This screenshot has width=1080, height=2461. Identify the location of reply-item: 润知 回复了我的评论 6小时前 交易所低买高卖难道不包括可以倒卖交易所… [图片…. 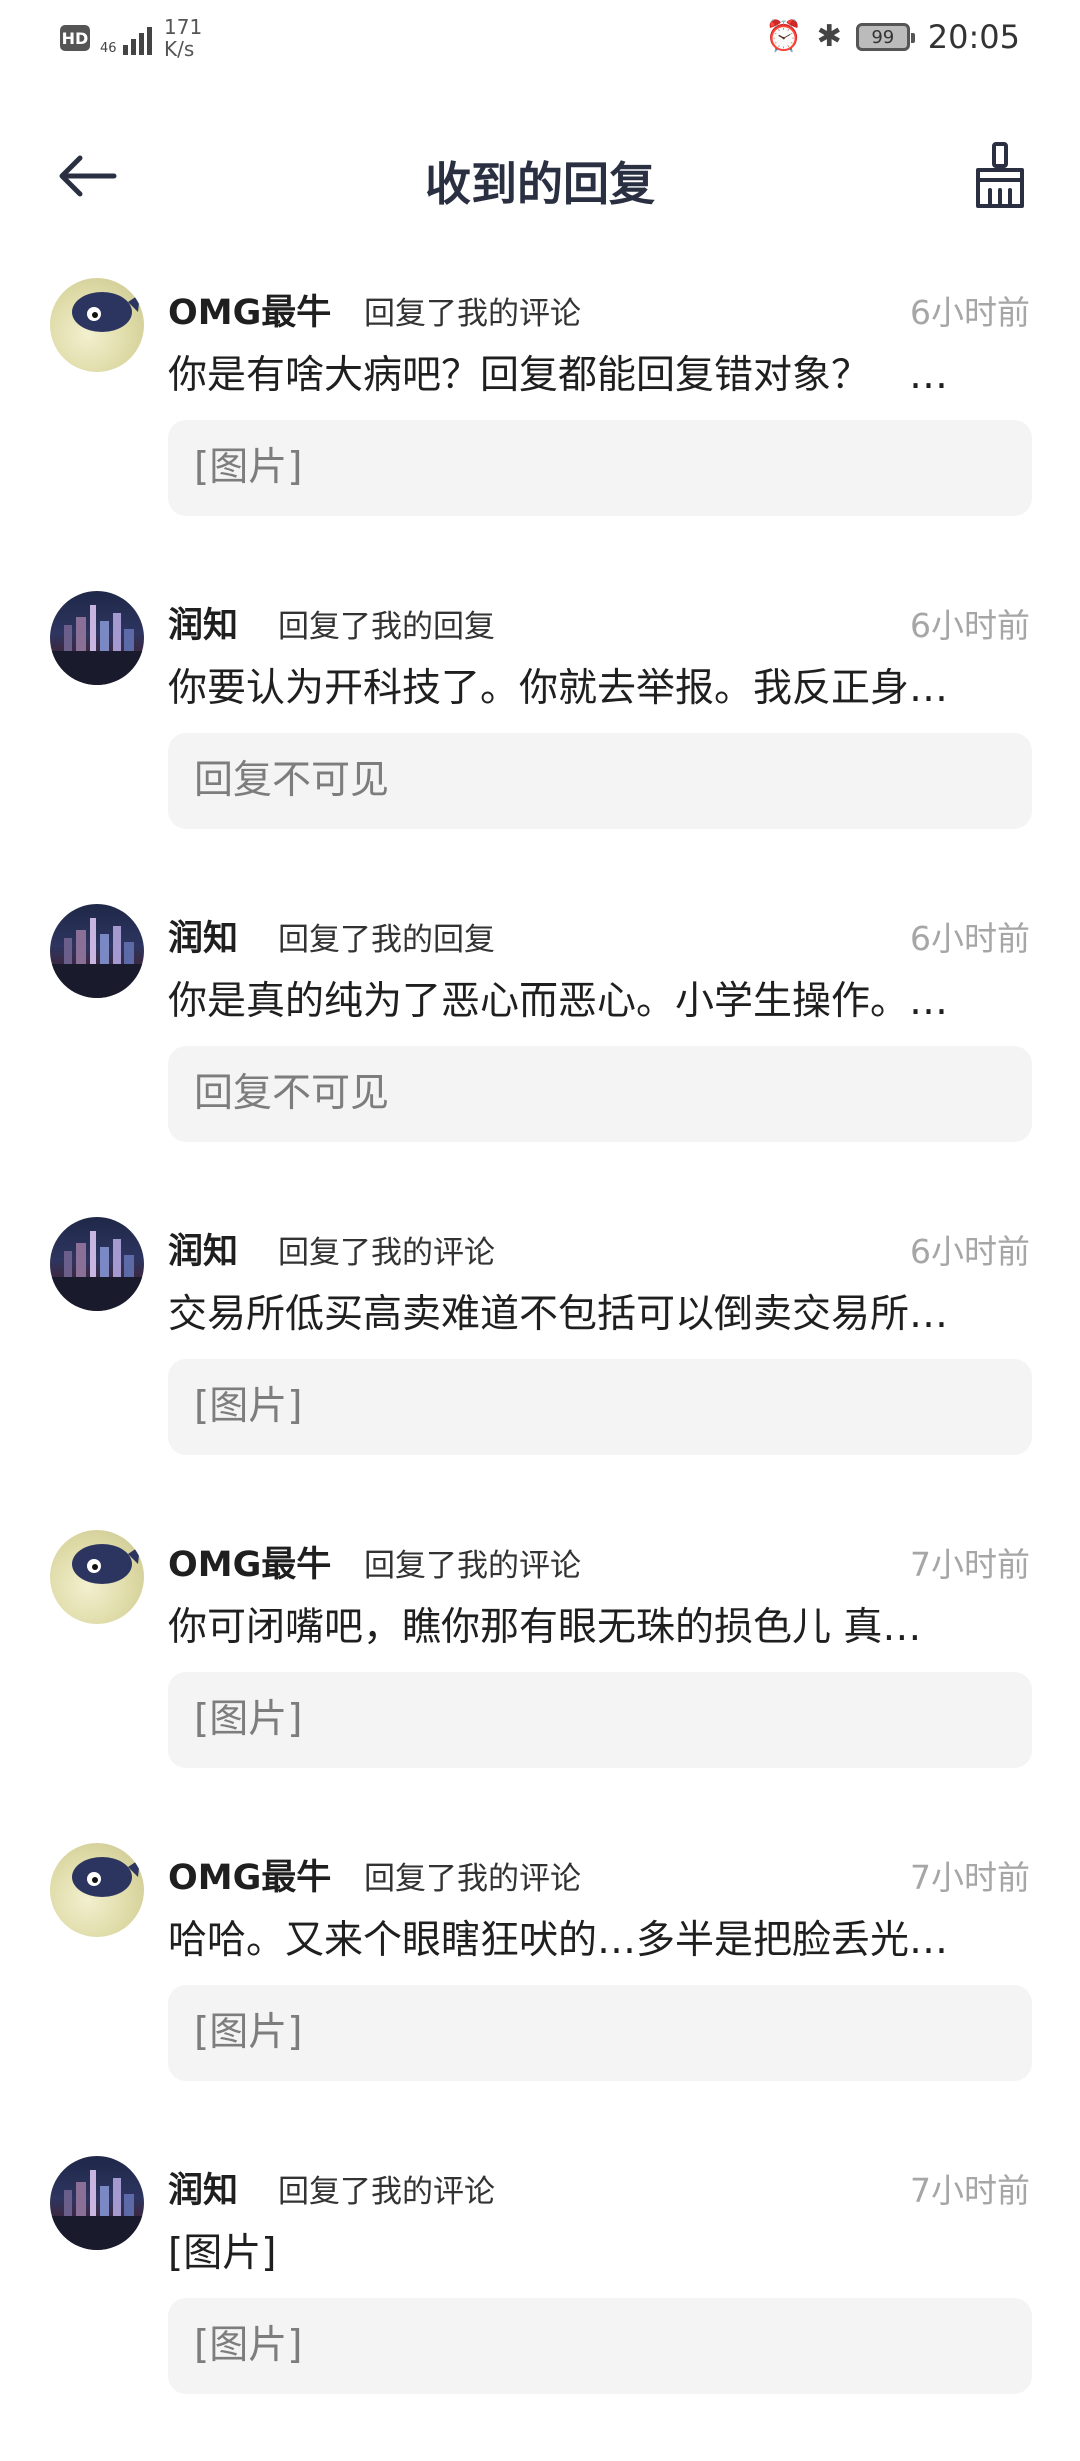
(540, 1365).